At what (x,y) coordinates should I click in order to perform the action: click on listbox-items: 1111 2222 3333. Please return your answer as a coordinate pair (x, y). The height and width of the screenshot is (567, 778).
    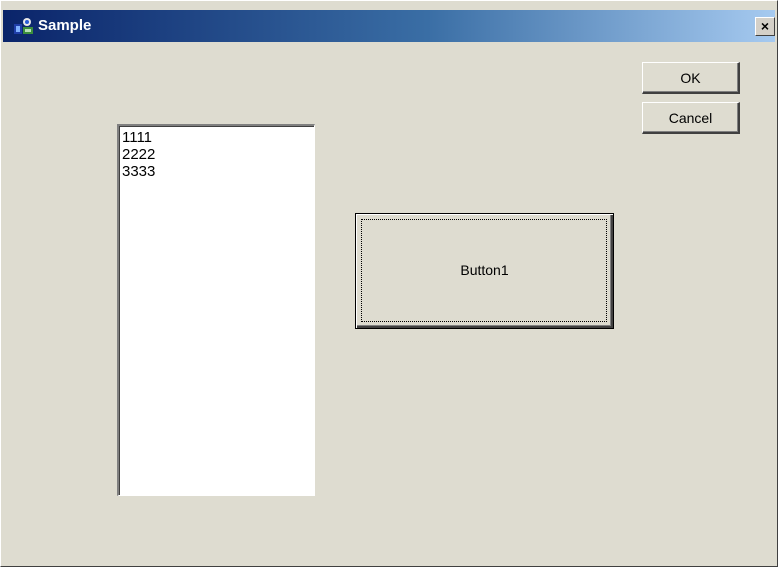
    Looking at the image, I should click on (216, 153).